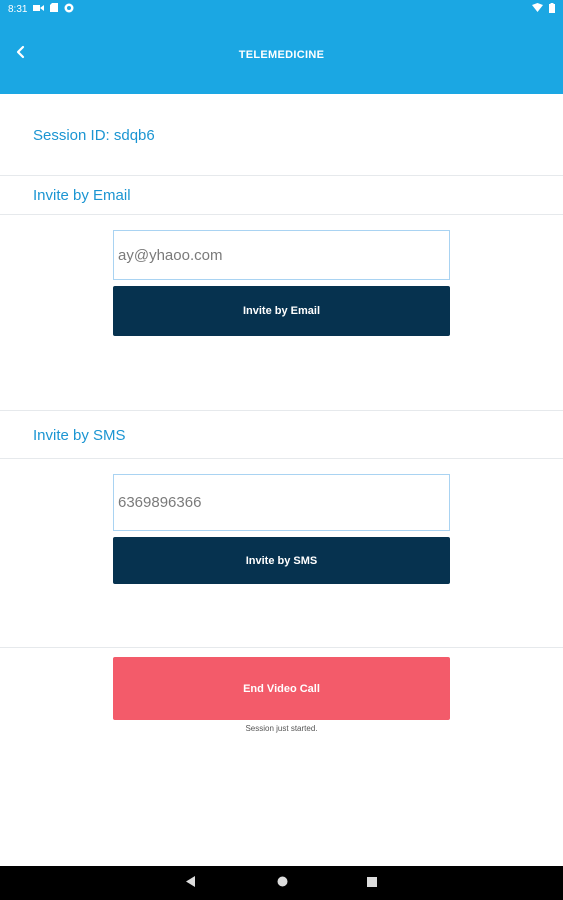  I want to click on back-triangle-icon, so click(191, 883).